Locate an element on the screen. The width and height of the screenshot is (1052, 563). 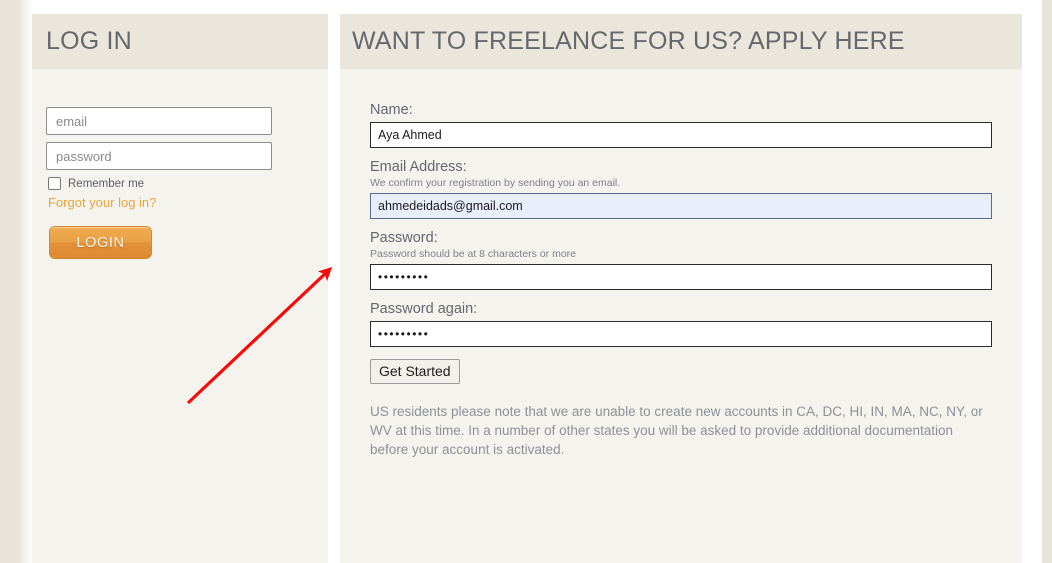
login-email-input is located at coordinates (159, 121).